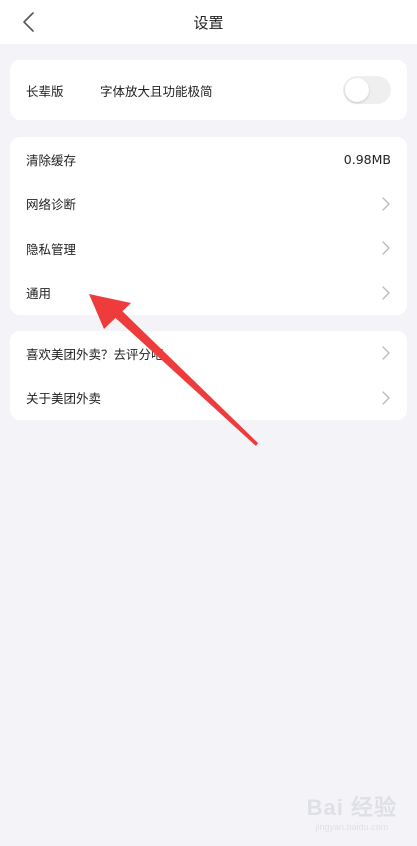  Describe the element at coordinates (208, 353) in the screenshot. I see `rate-app-row: 喜欢美团外卖？去评分吧` at that location.